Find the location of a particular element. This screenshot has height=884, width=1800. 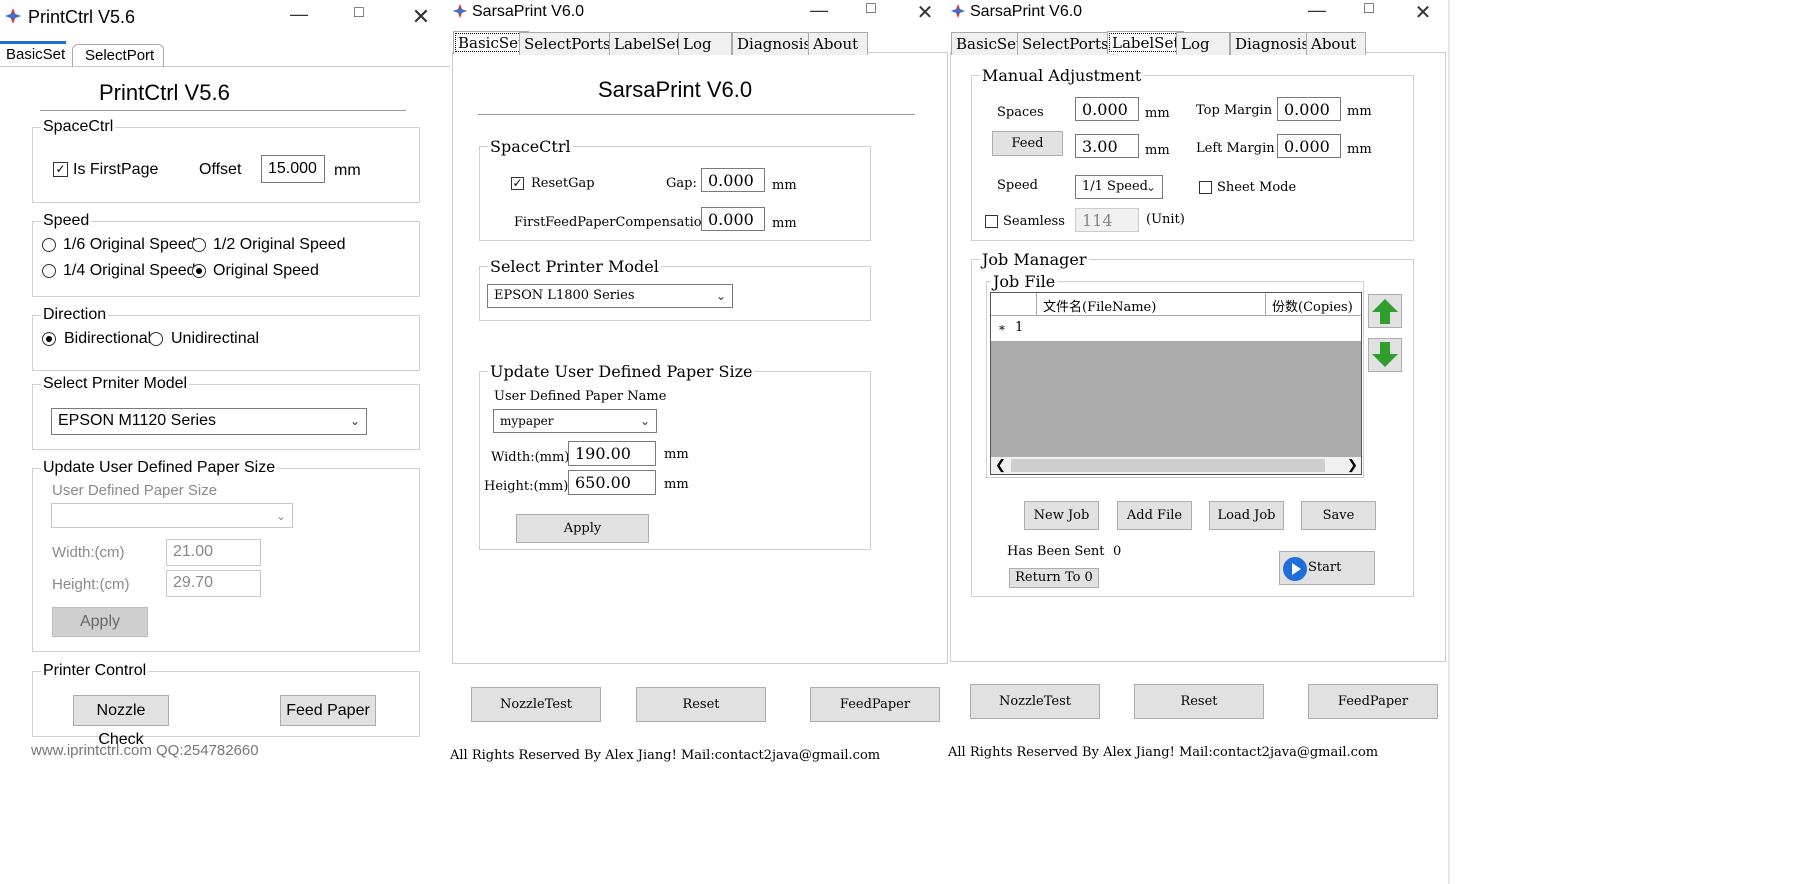

bidirectional-radio is located at coordinates (49, 339).